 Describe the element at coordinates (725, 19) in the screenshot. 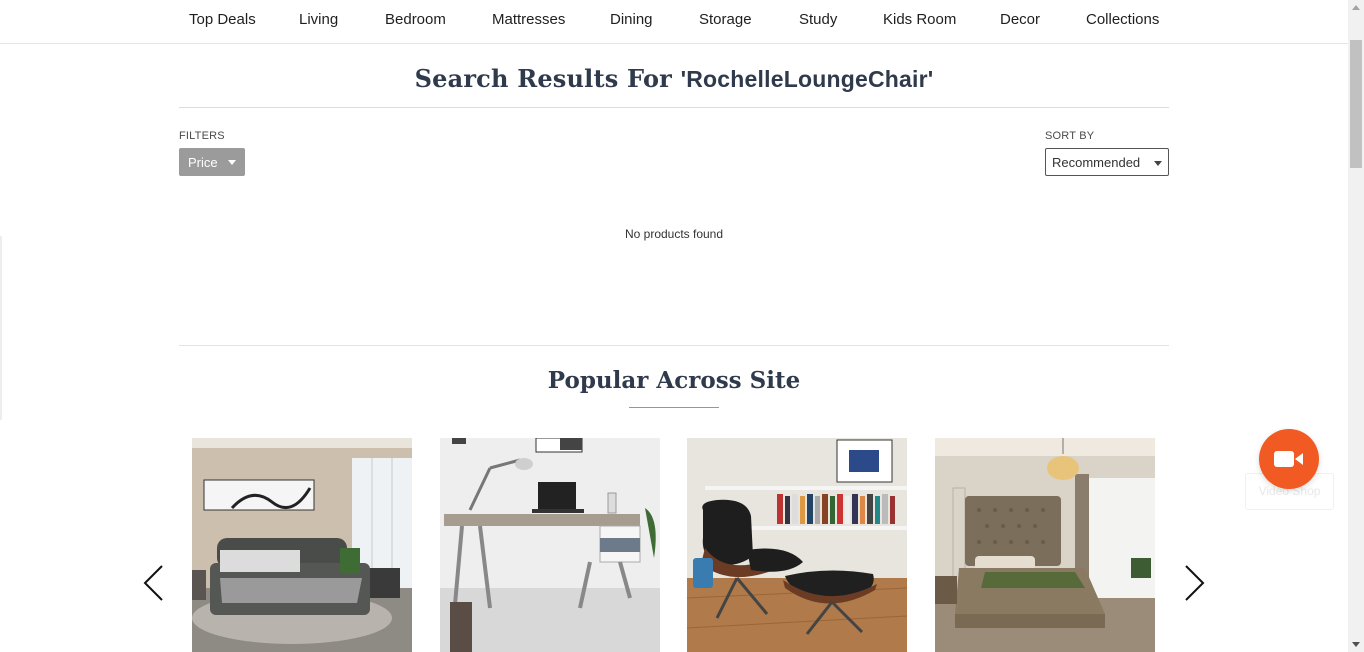

I see `nav-storage: Storage` at that location.